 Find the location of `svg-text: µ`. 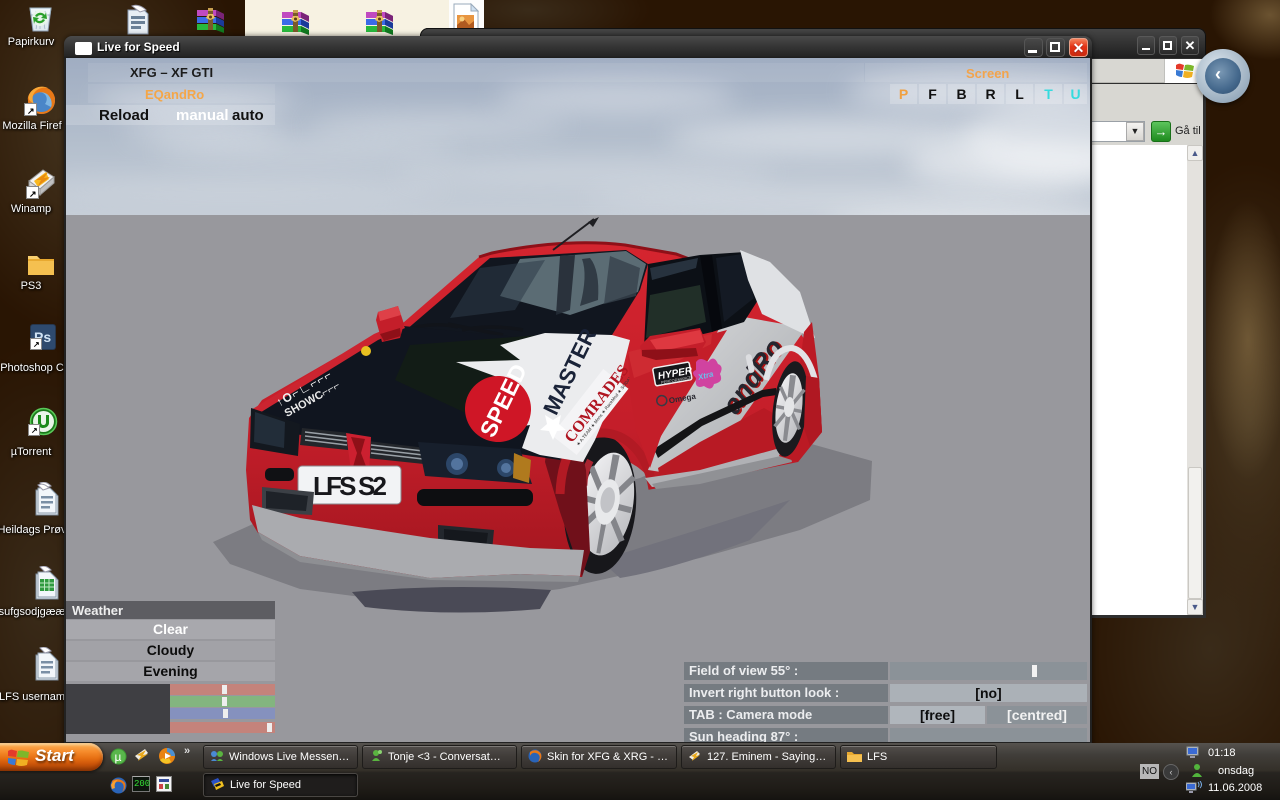

svg-text: µ is located at coordinates (118, 757).